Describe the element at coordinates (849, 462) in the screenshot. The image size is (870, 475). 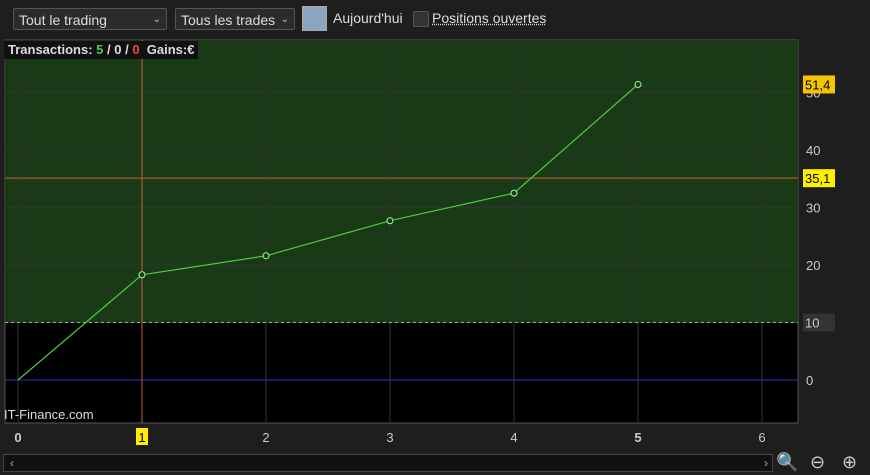
I see `zoom-in-icon: ⊕` at that location.